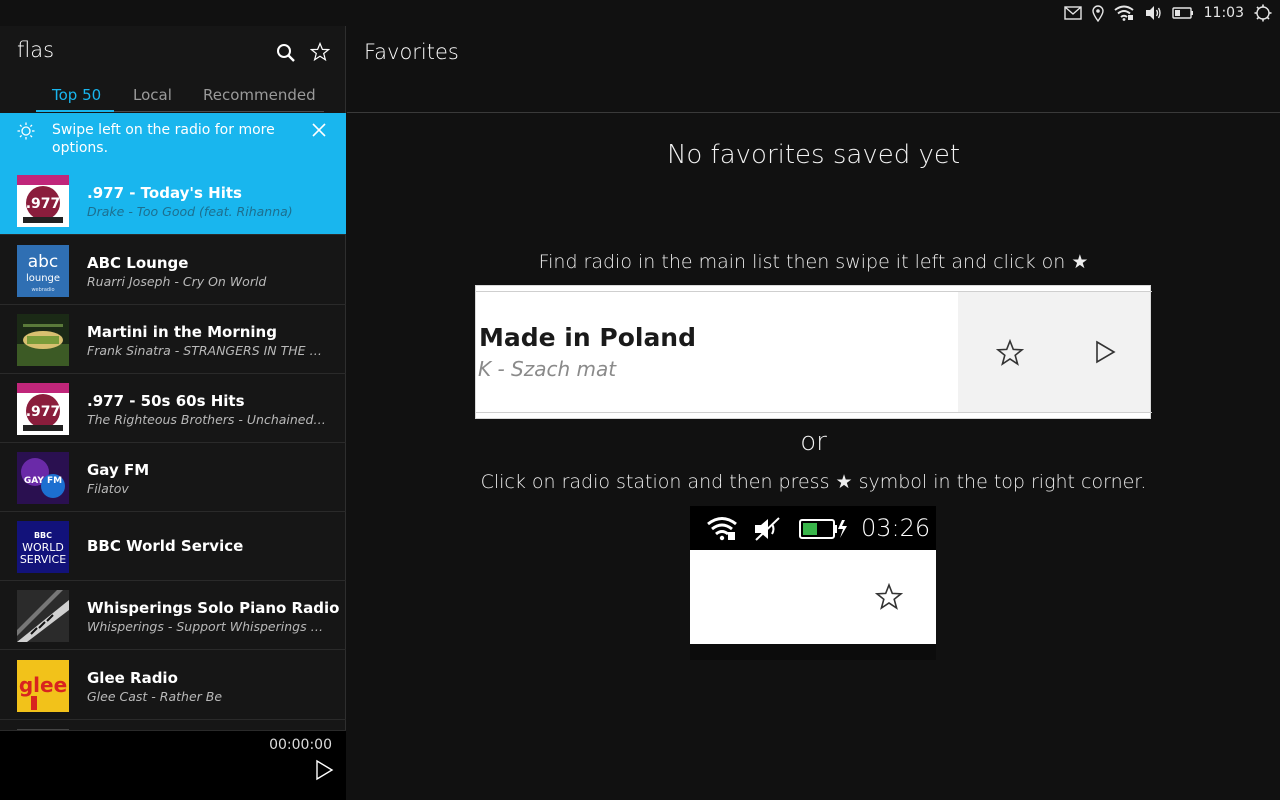  I want to click on station-name: BBC World Service, so click(165, 546).